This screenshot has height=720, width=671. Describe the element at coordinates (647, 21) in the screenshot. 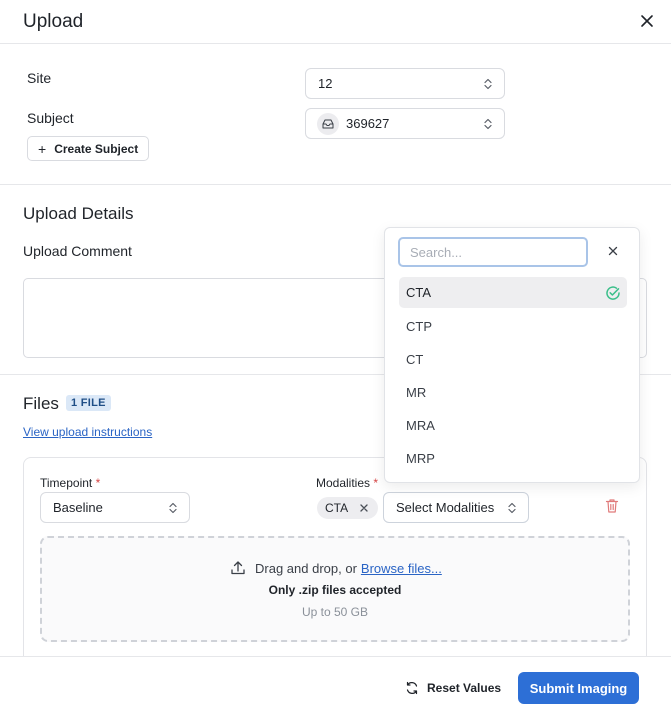

I see `close-icon` at that location.